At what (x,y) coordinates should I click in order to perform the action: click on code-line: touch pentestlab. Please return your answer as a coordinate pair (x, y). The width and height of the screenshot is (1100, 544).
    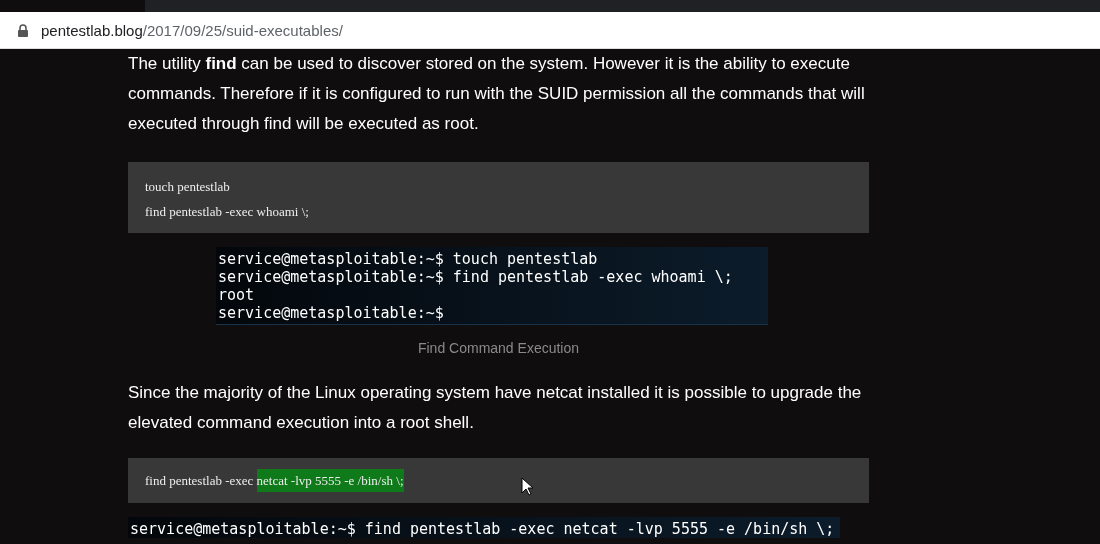
    Looking at the image, I should click on (188, 187).